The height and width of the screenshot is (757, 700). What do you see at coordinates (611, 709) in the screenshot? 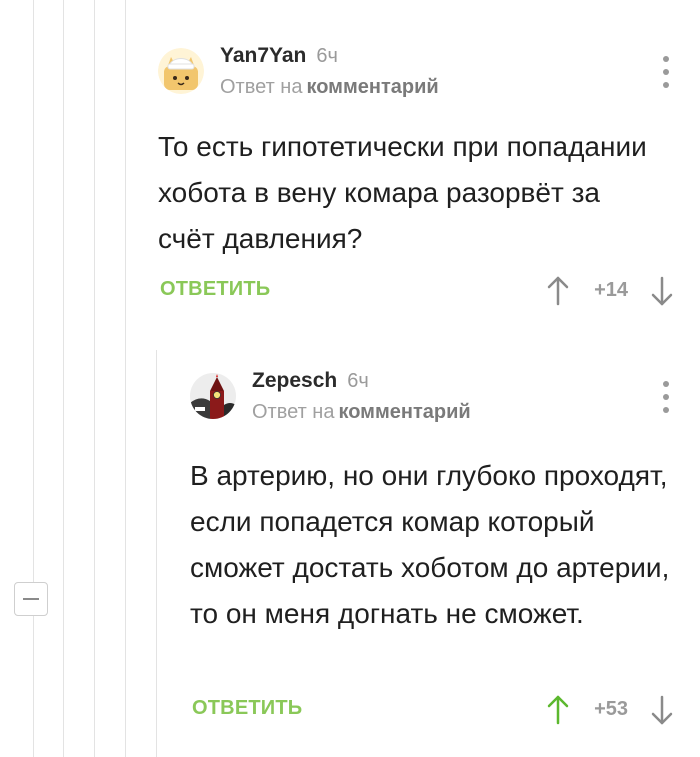
I see `comment-rating: +53` at bounding box center [611, 709].